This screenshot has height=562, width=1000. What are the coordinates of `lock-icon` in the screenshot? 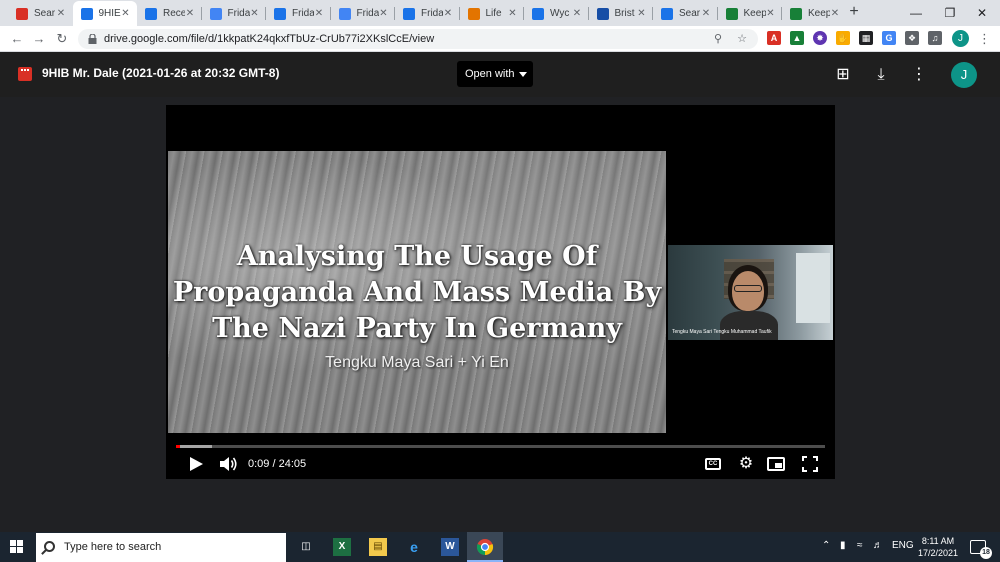 It's located at (92, 39).